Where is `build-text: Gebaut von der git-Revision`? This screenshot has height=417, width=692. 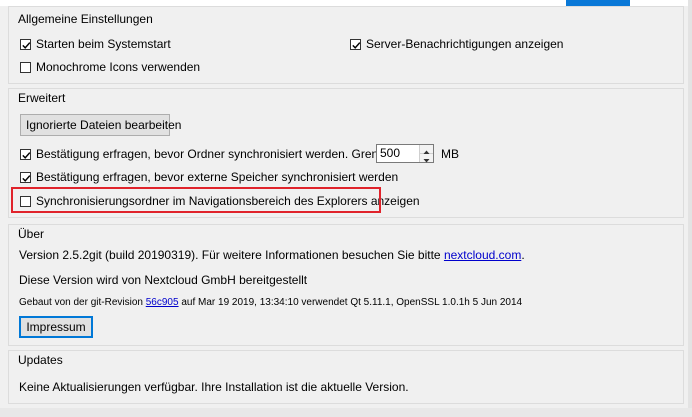
build-text: Gebaut von der git-Revision is located at coordinates (82, 302).